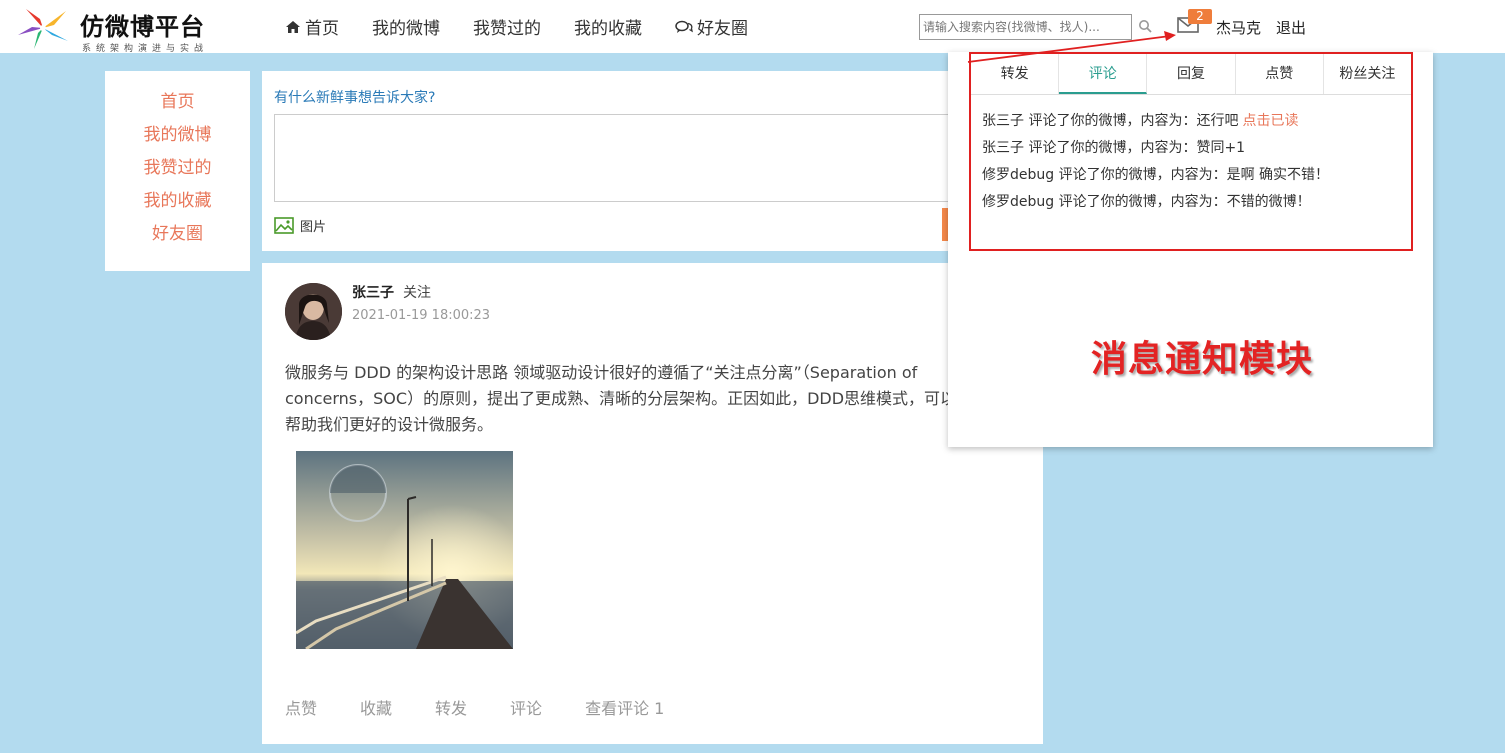 Image resolution: width=1505 pixels, height=753 pixels. I want to click on post-composer: 有什么新鲜事想告诉大家? 图片, so click(642, 161).